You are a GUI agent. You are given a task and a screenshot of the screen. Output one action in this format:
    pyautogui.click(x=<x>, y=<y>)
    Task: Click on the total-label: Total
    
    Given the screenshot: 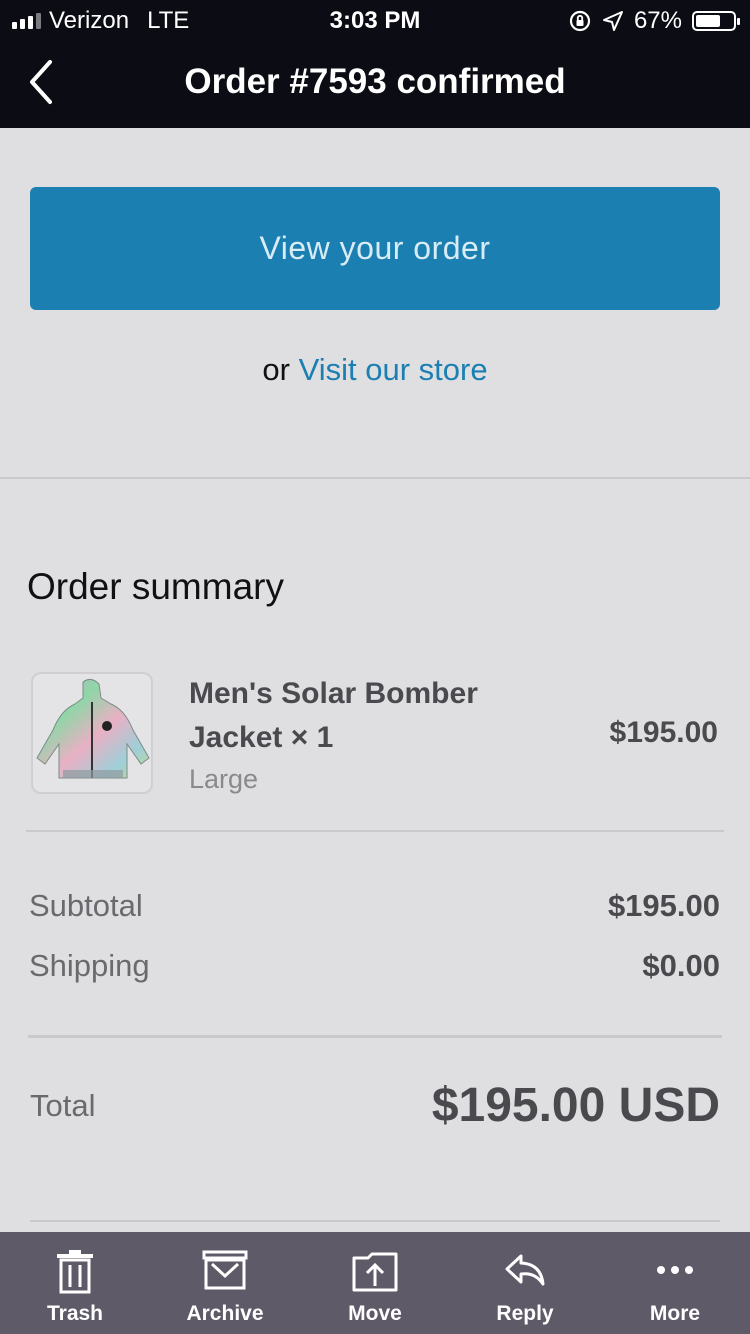 What is the action you would take?
    pyautogui.click(x=63, y=1105)
    